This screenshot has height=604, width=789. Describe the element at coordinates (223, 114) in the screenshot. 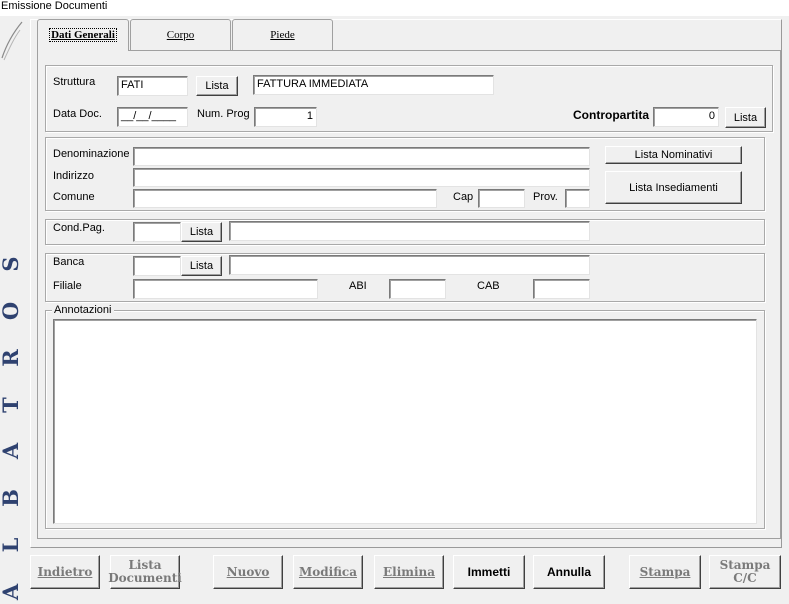

I see `num-prog-label: Num. Prog` at that location.